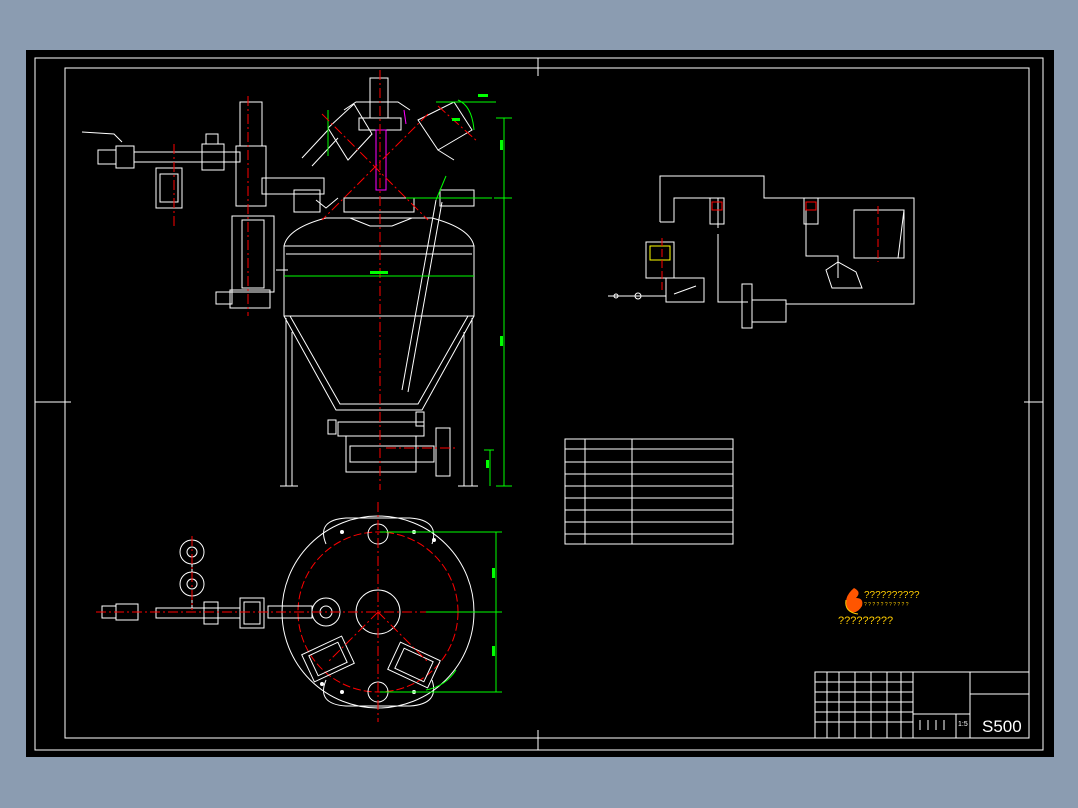 This screenshot has height=808, width=1078. What do you see at coordinates (770, 248) in the screenshot?
I see `schematic-centerlines` at bounding box center [770, 248].